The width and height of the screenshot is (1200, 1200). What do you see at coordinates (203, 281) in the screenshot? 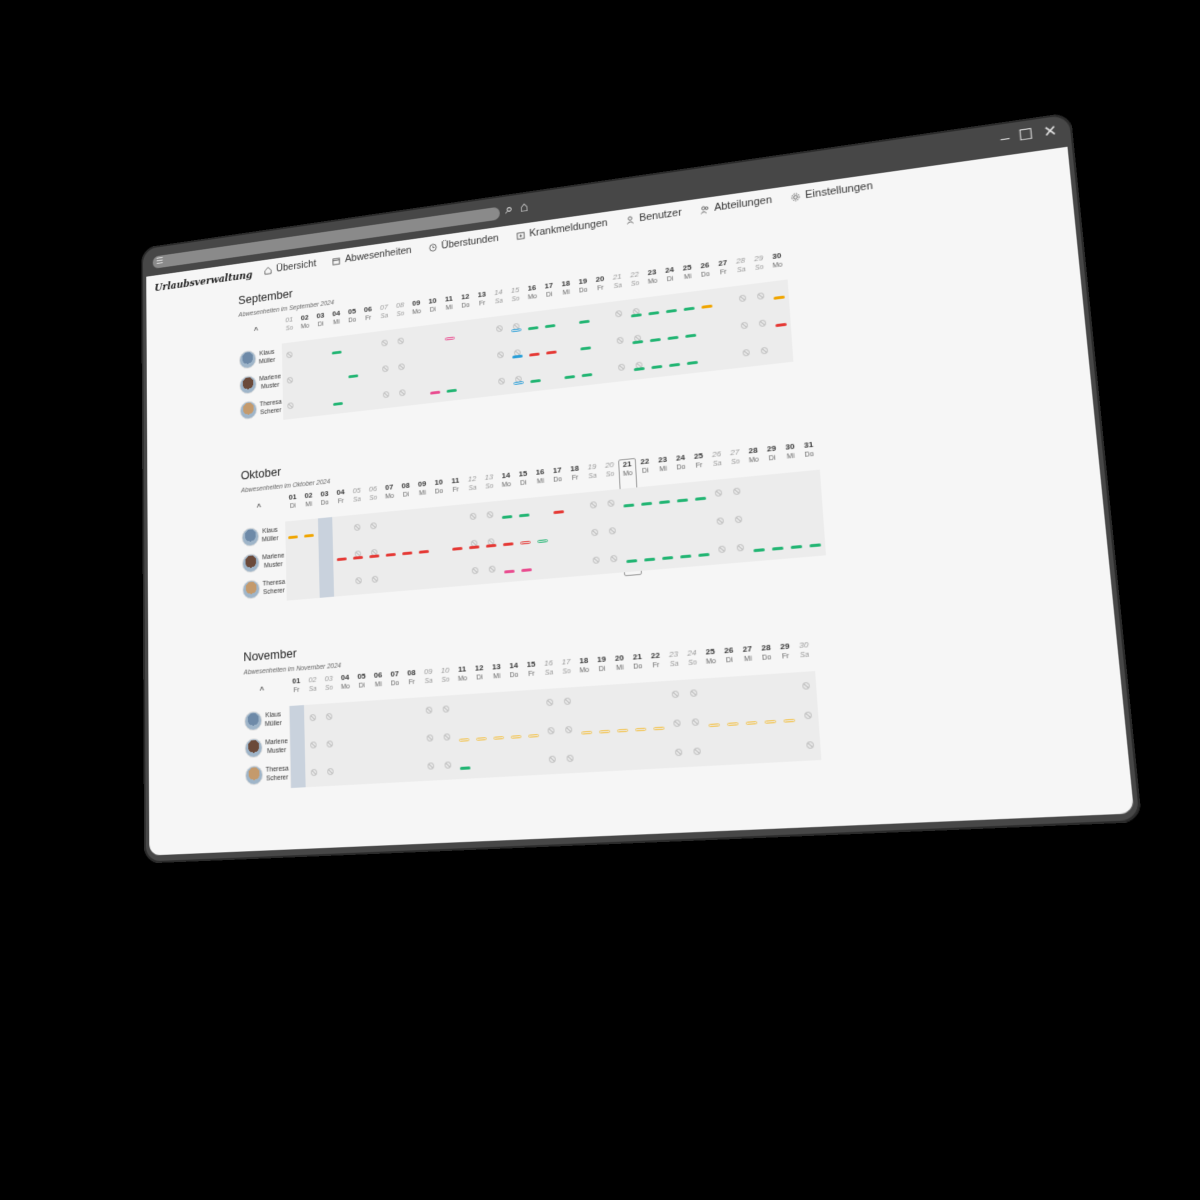
I see `app-logo: Urlaubsverwaltung` at bounding box center [203, 281].